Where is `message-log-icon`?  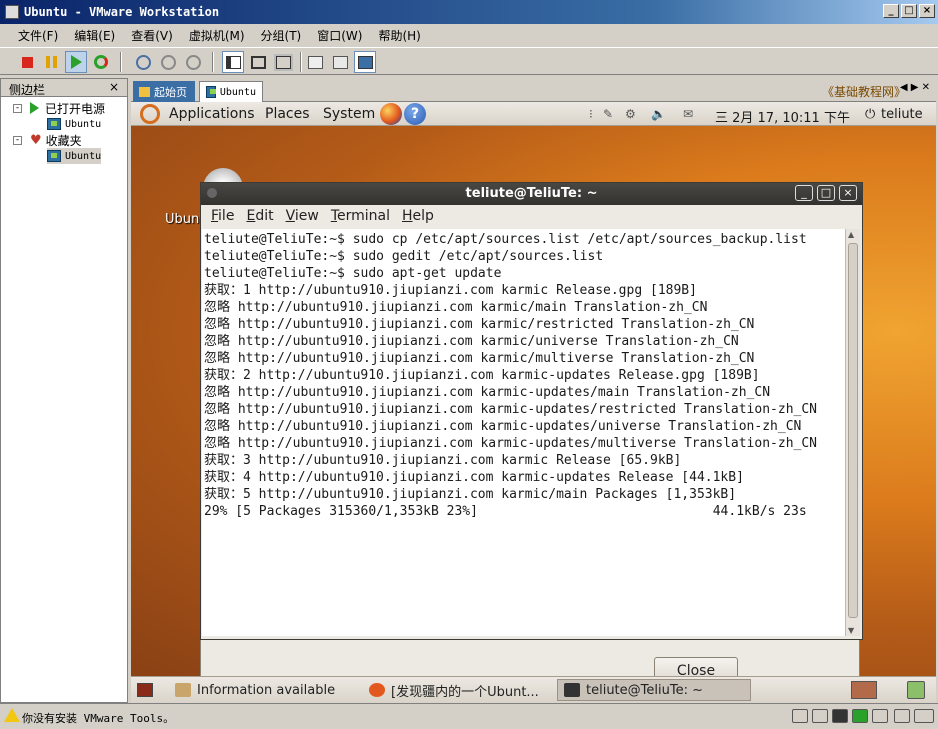 message-log-icon is located at coordinates (924, 716).